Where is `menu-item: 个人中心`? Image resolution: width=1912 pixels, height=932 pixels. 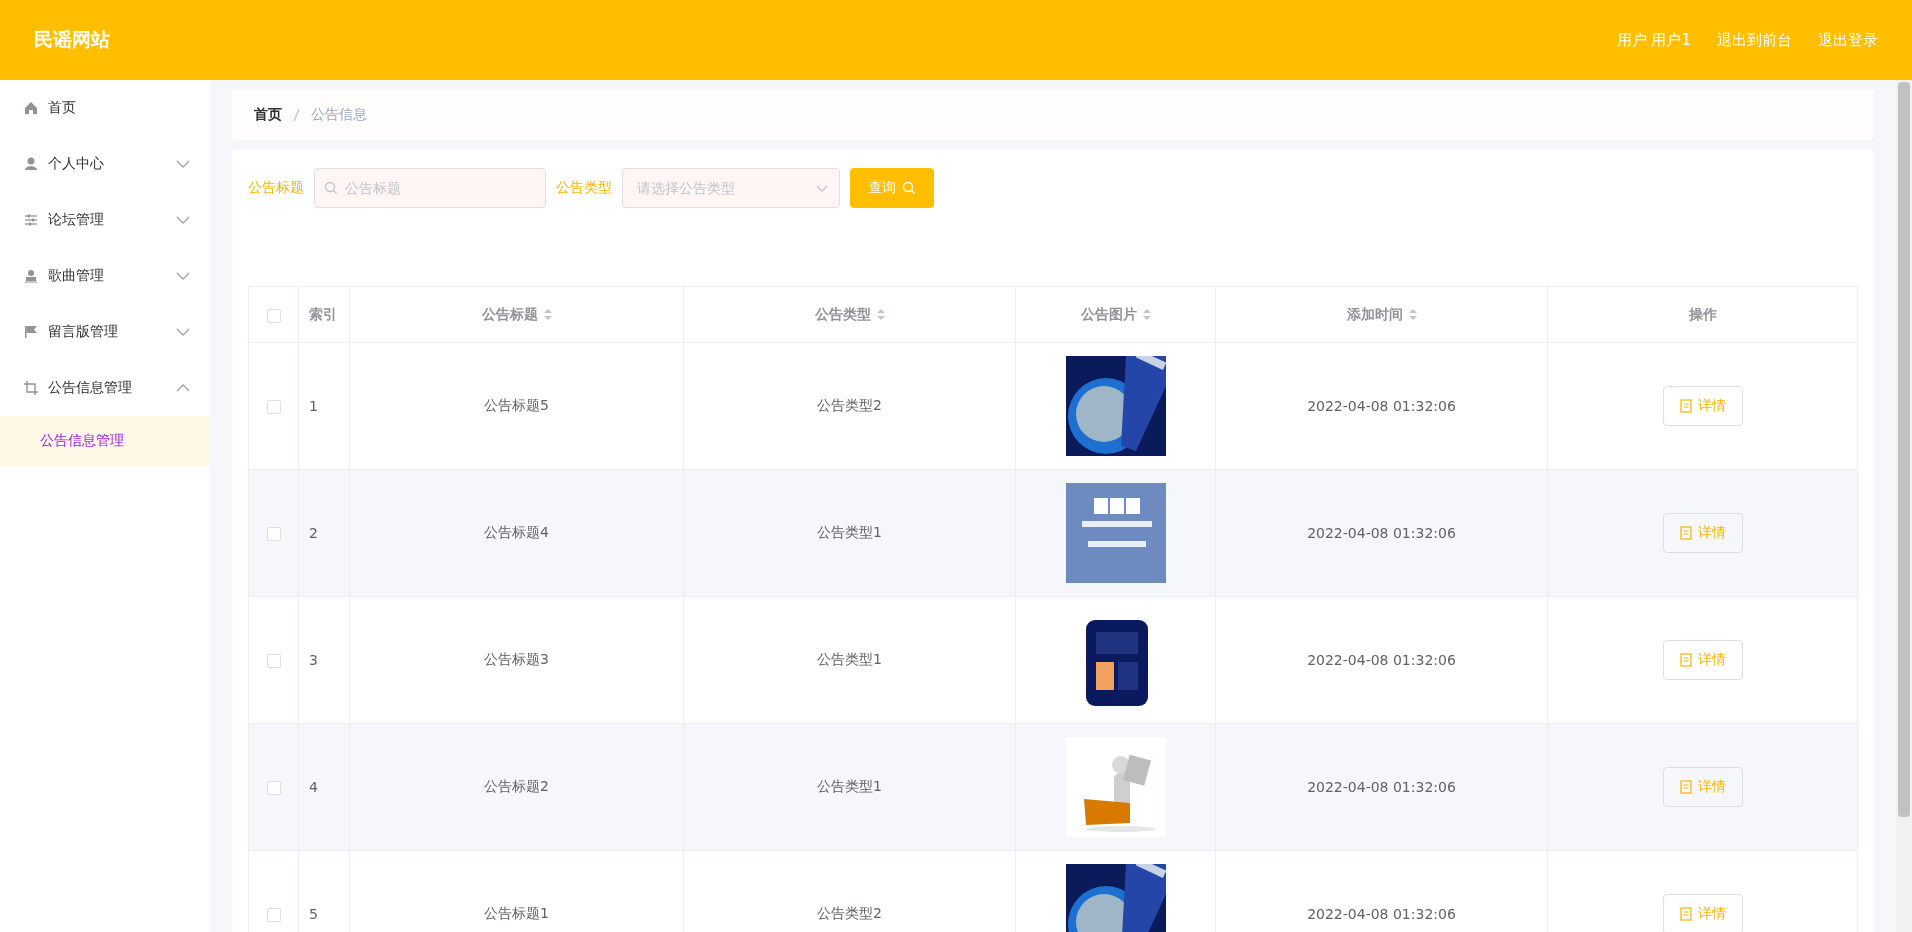
menu-item: 个人中心 is located at coordinates (105, 164).